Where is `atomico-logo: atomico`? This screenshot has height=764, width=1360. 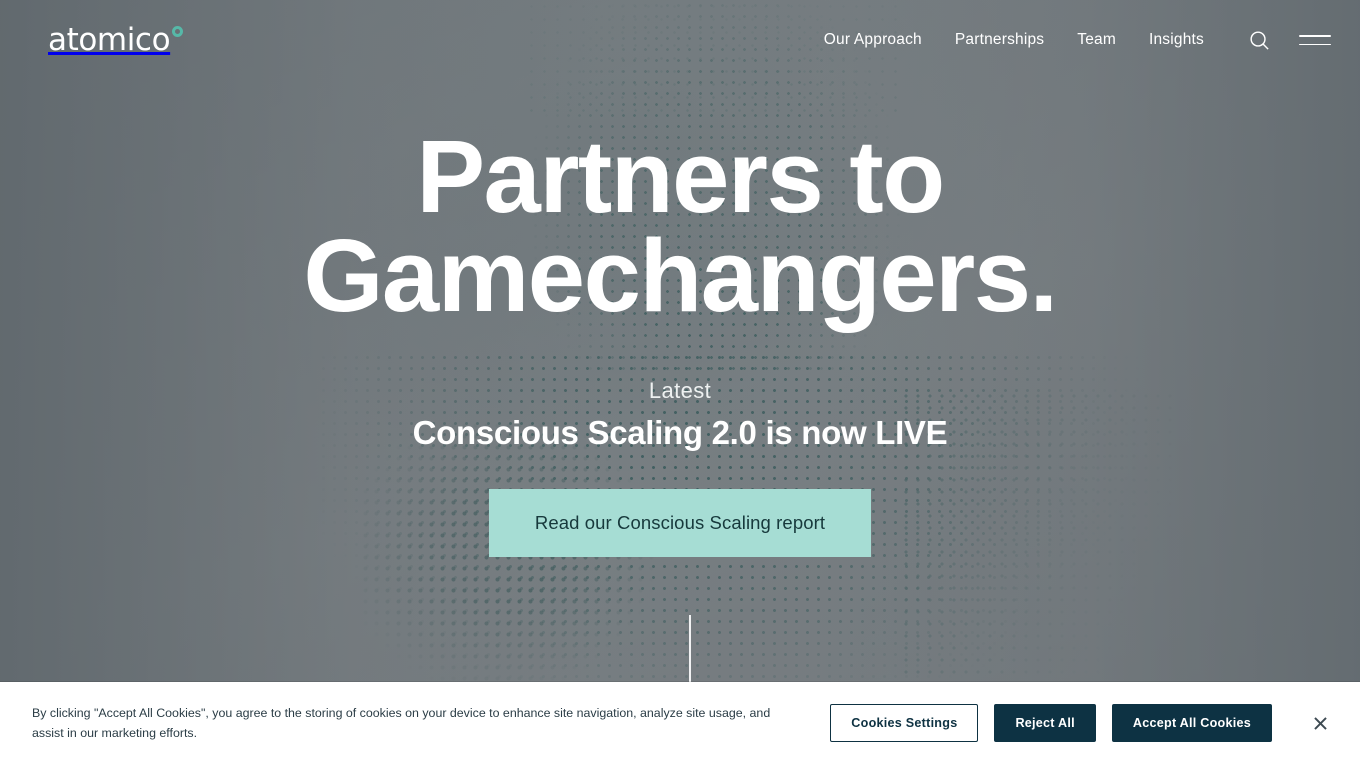 atomico-logo: atomico is located at coordinates (116, 39).